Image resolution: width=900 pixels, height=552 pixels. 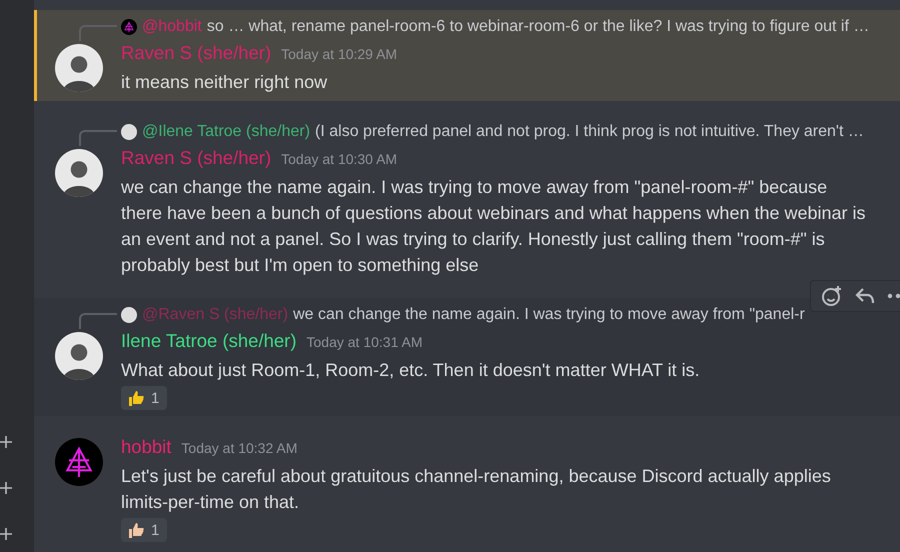 I want to click on timestamp: Today at 10:31 AM, so click(x=364, y=342).